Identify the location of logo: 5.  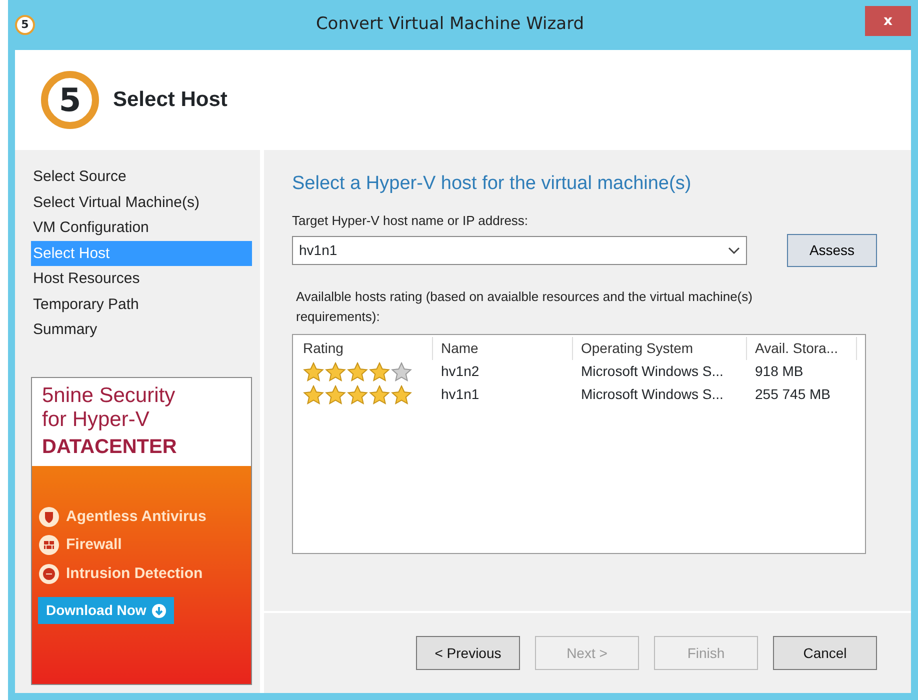
(70, 100).